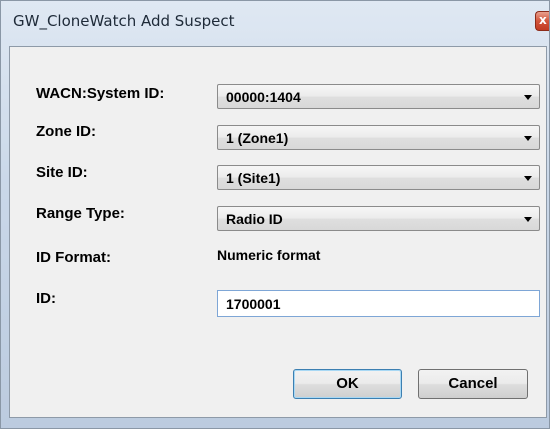 This screenshot has height=429, width=550. Describe the element at coordinates (378, 303) in the screenshot. I see `id-input: 1700001` at that location.